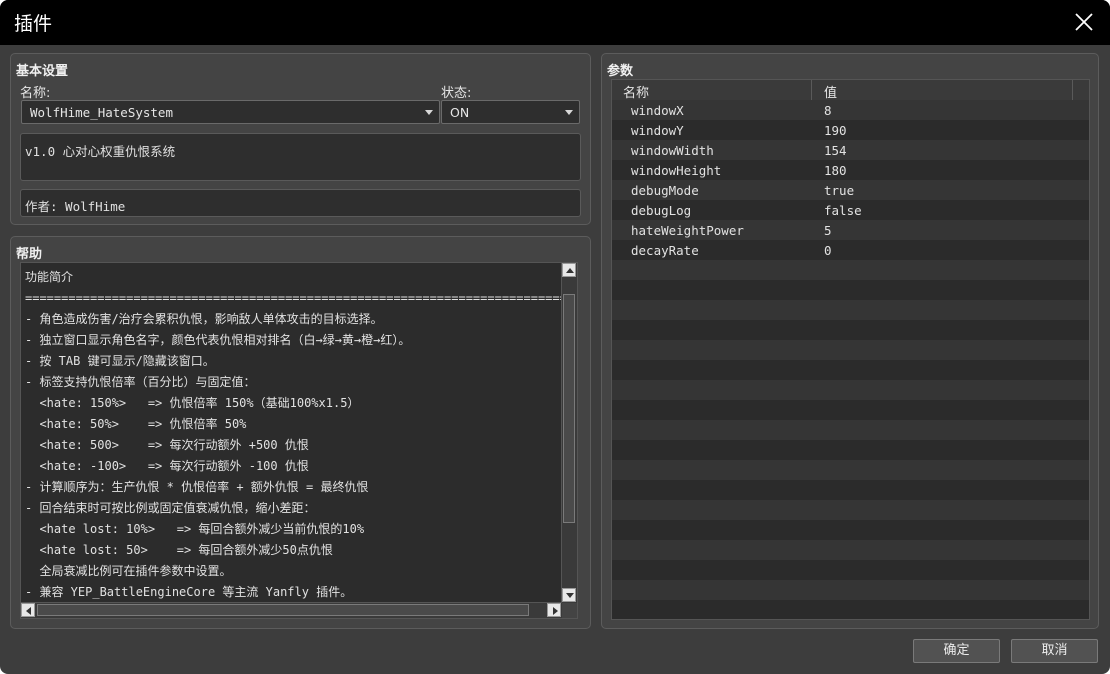 The image size is (1110, 674). Describe the element at coordinates (300, 157) in the screenshot. I see `description-field: v1.0 心对心权重仇恨系统` at that location.